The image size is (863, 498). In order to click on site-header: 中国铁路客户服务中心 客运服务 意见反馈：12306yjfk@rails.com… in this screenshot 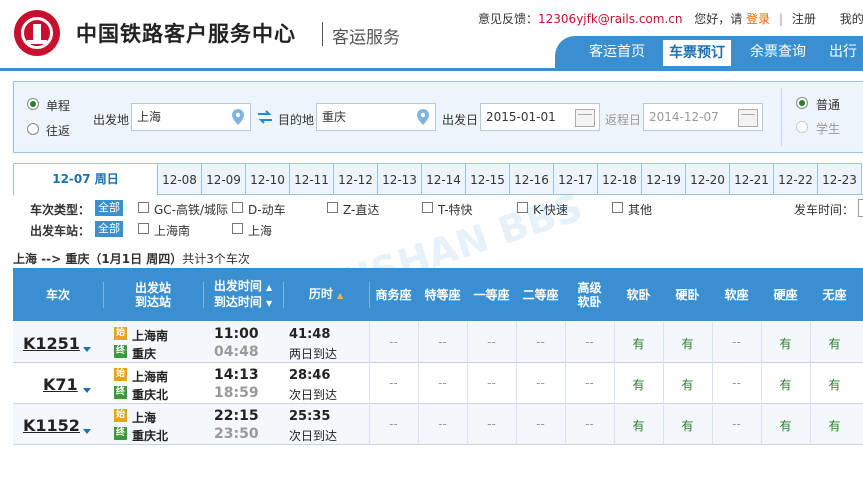, I will do `click(431, 35)`.